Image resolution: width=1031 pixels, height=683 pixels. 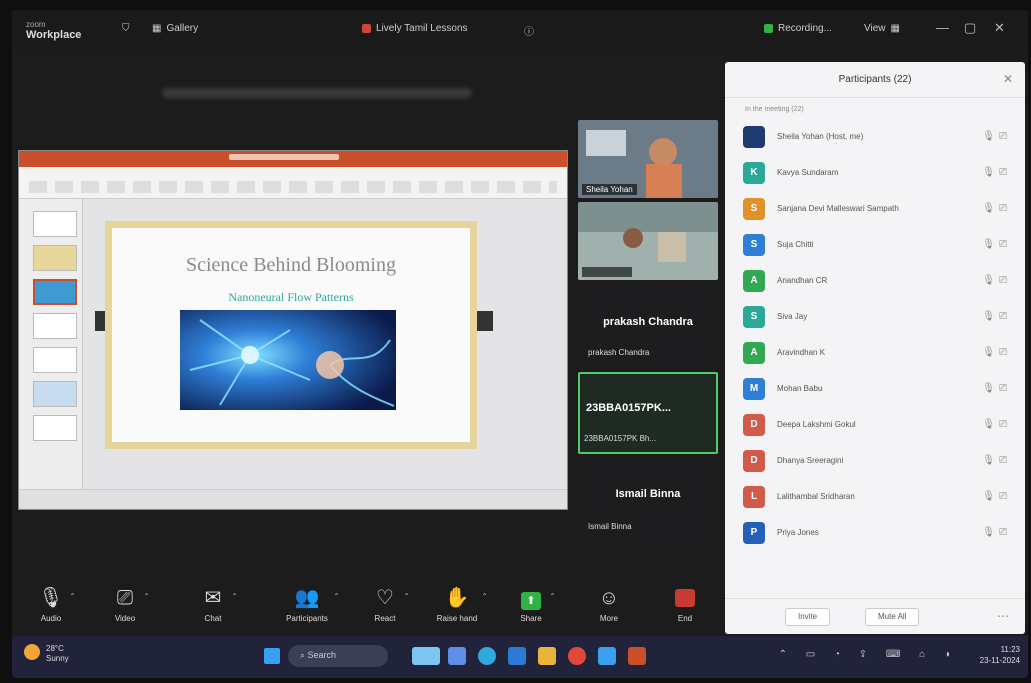 I want to click on video-button: ⎚ Video ⌃, so click(x=125, y=604).